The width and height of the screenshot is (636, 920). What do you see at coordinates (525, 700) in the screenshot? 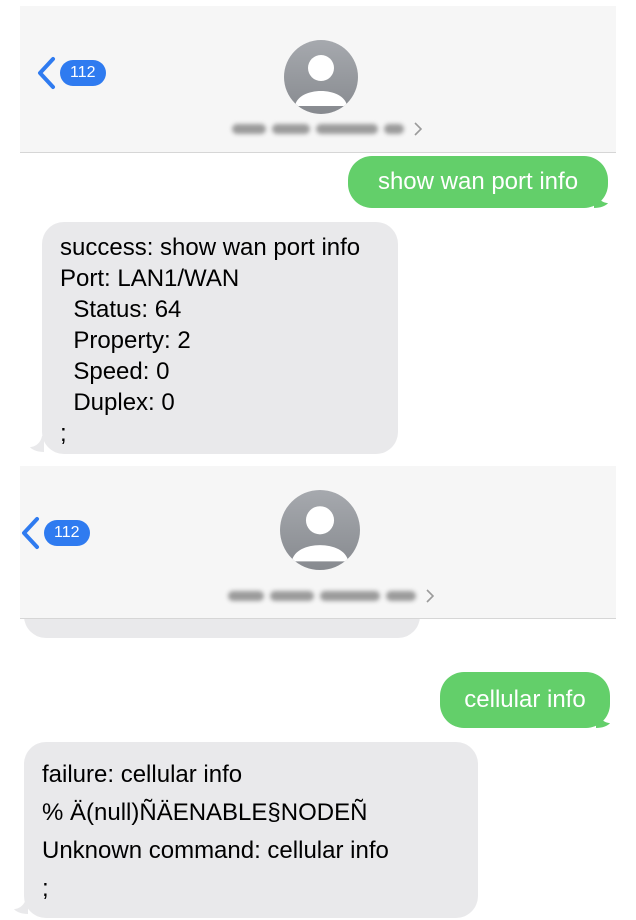
I see `sent-message-bubble: cellular info` at bounding box center [525, 700].